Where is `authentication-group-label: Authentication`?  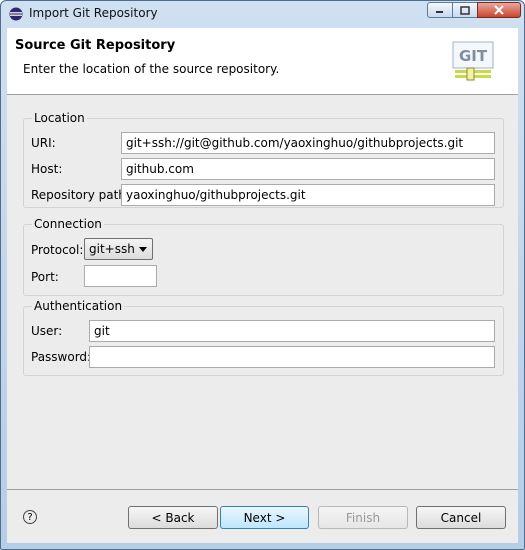 authentication-group-label: Authentication is located at coordinates (78, 306).